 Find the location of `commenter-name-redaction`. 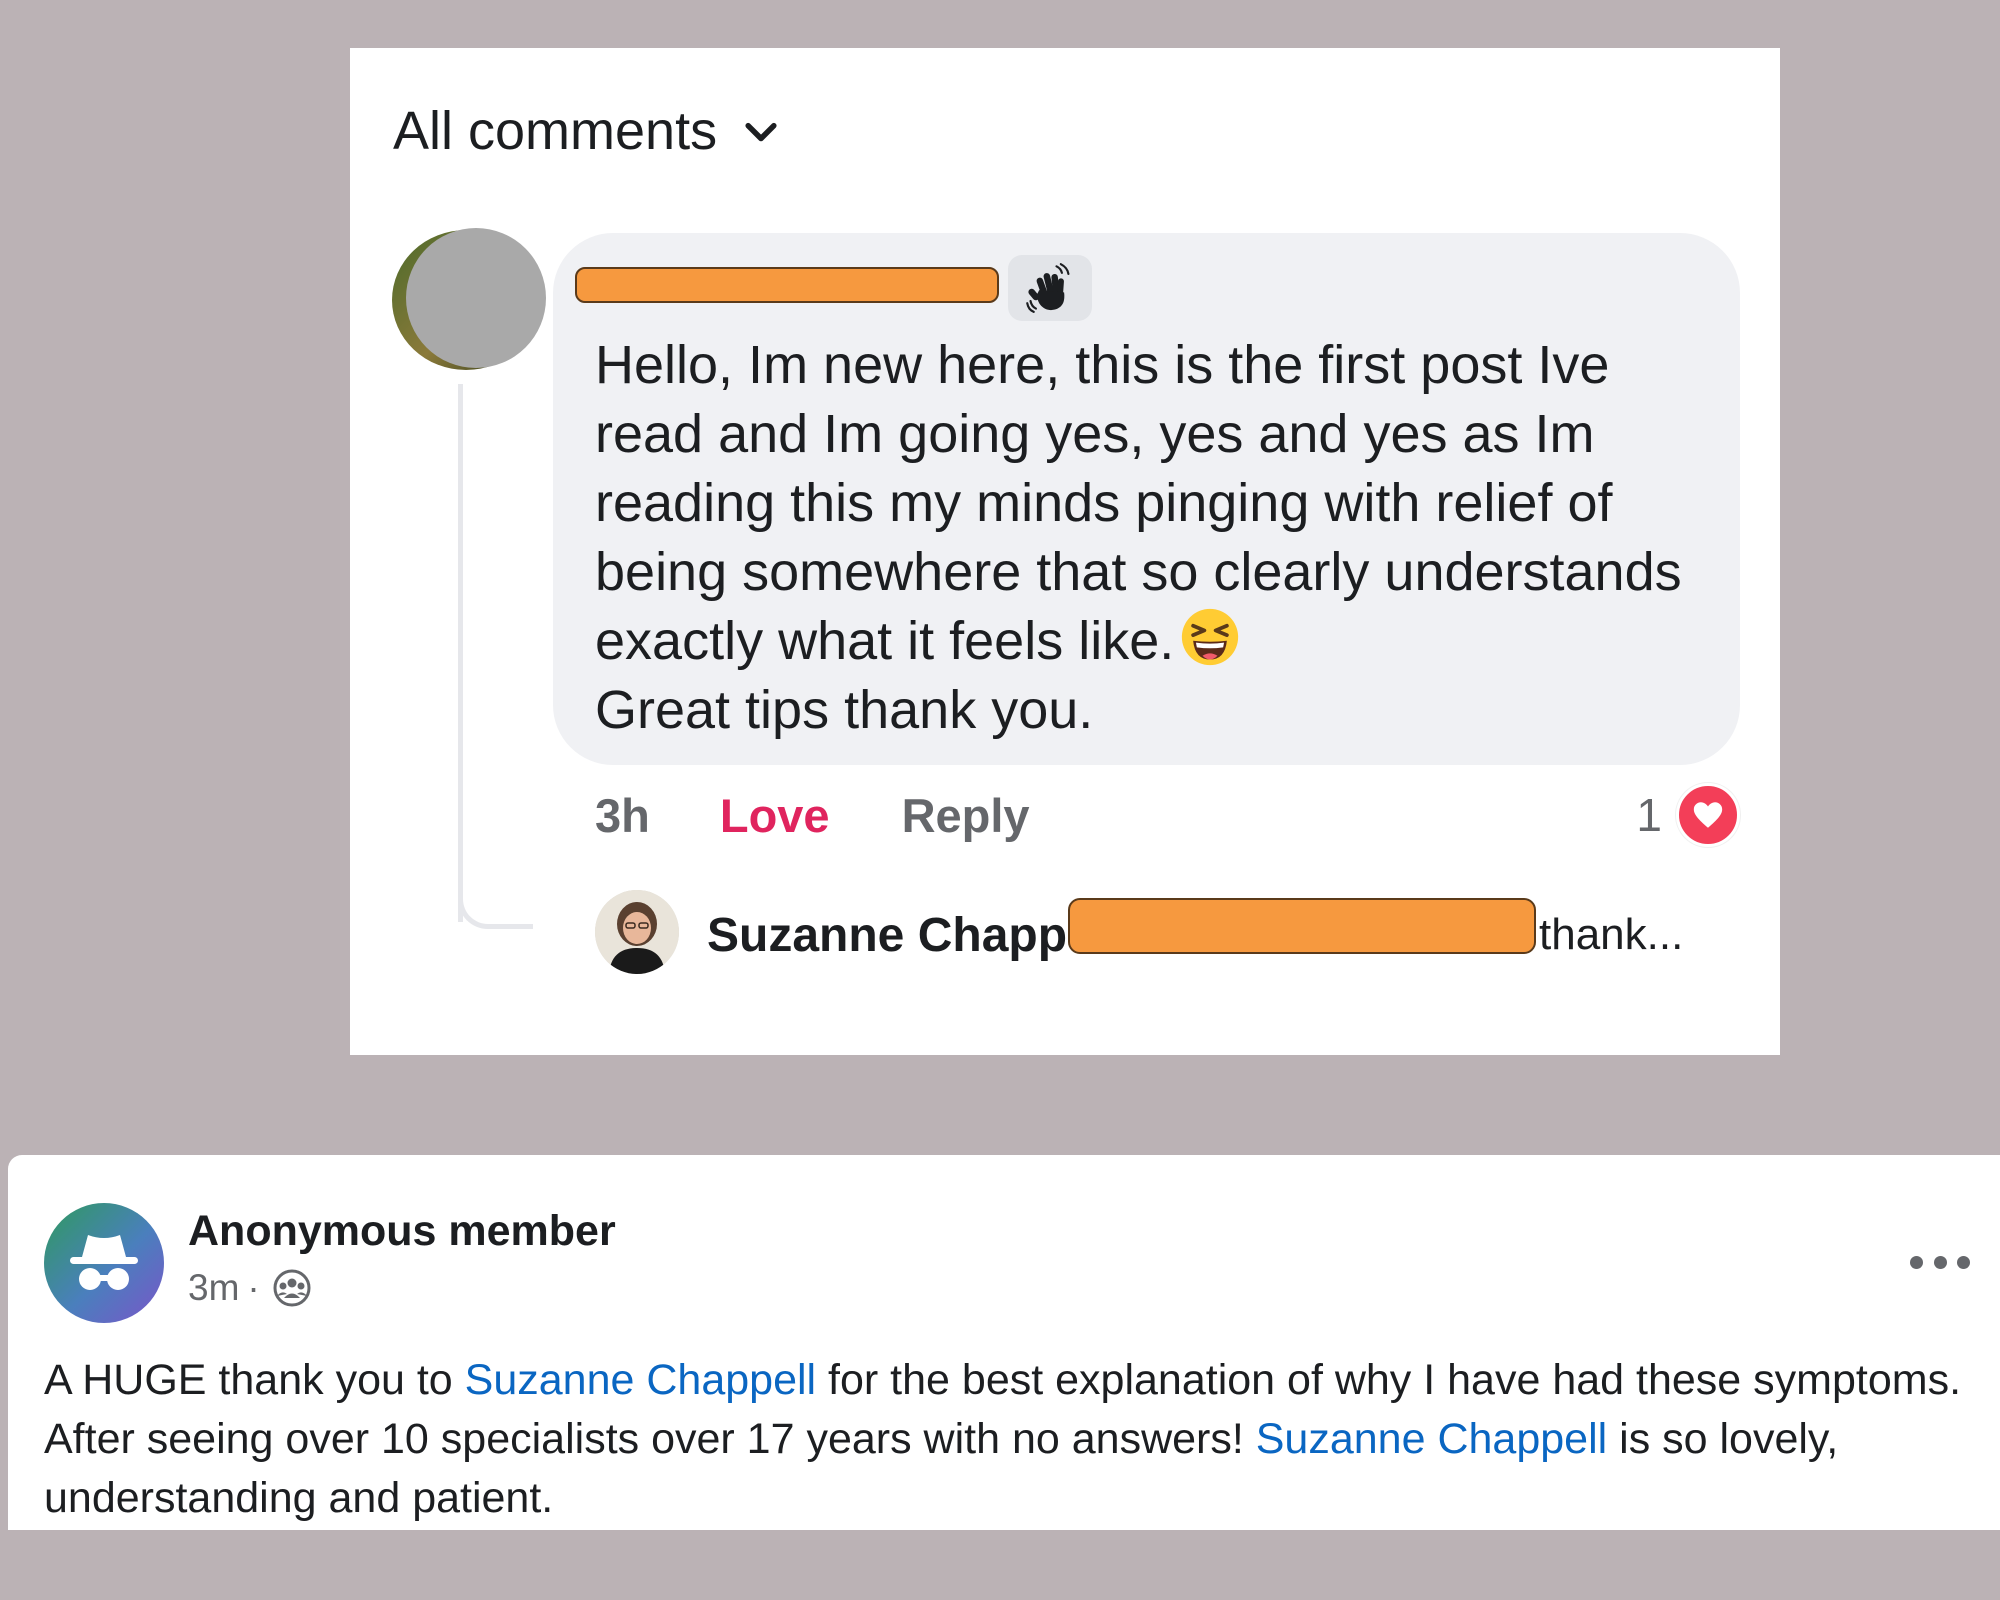

commenter-name-redaction is located at coordinates (787, 285).